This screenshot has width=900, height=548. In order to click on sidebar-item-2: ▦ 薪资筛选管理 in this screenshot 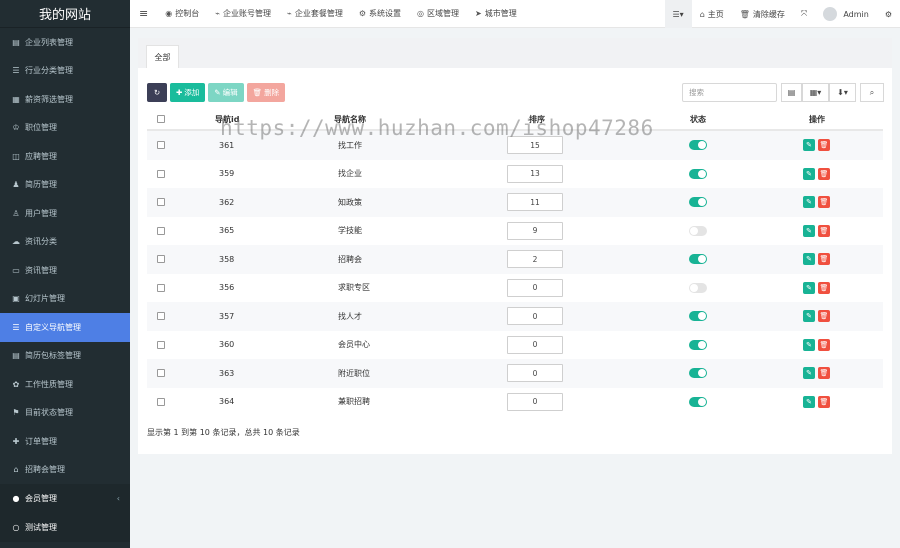, I will do `click(65, 99)`.